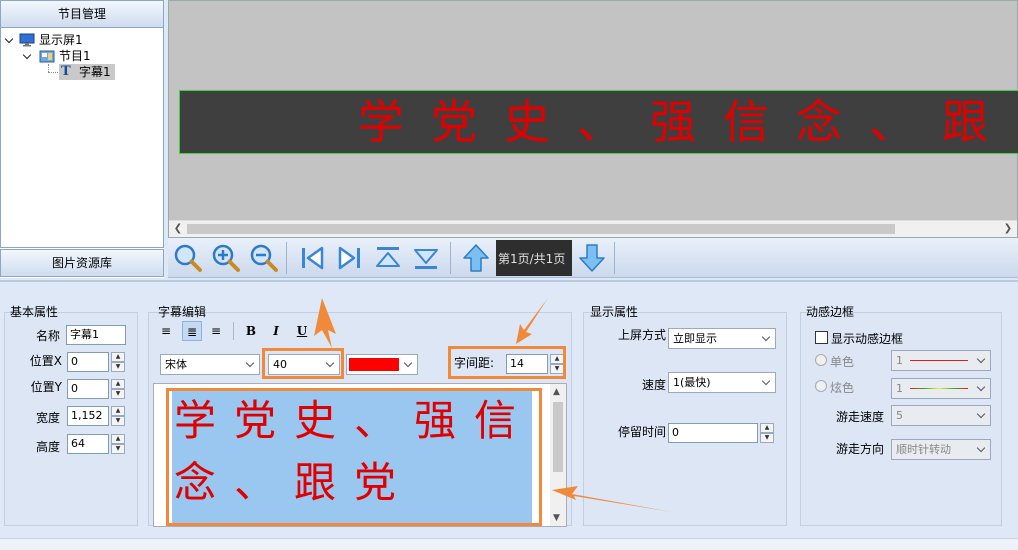 The image size is (1018, 550). I want to click on height-stepper: ▲ ▼, so click(118, 444).